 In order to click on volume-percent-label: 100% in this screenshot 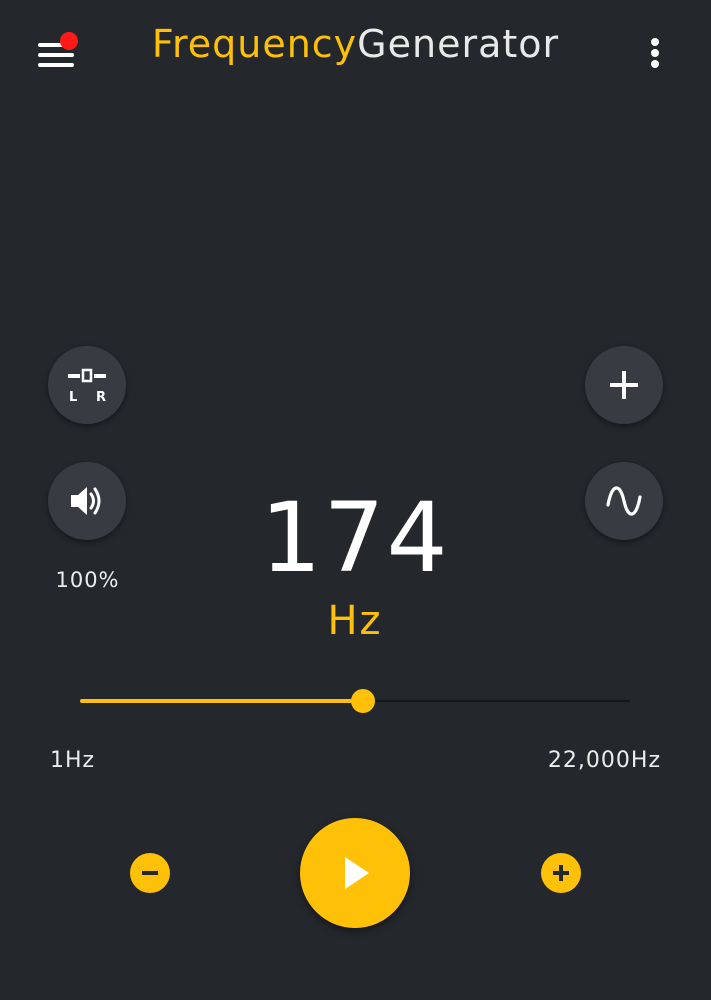, I will do `click(87, 580)`.